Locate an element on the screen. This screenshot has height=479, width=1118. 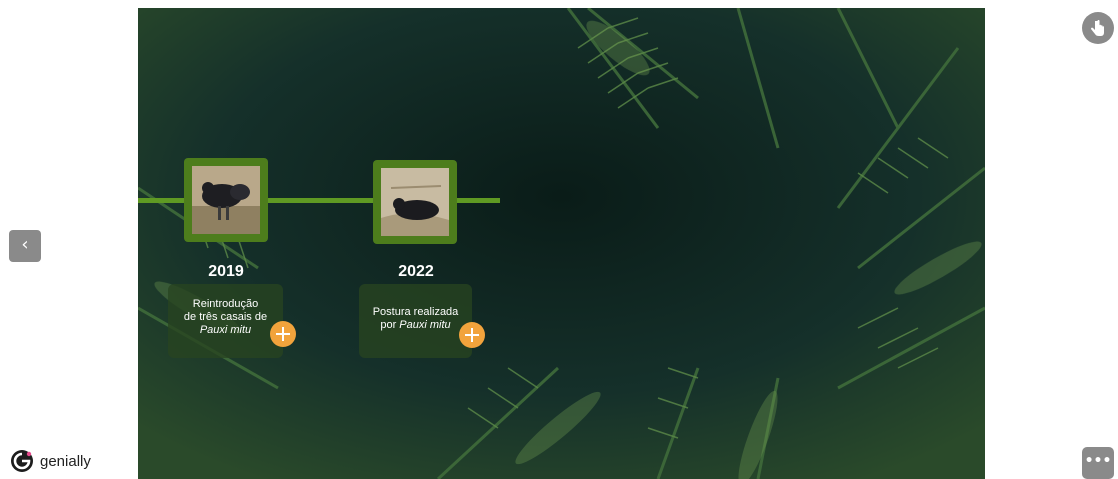
event-description-prefix: por is located at coordinates (390, 325).